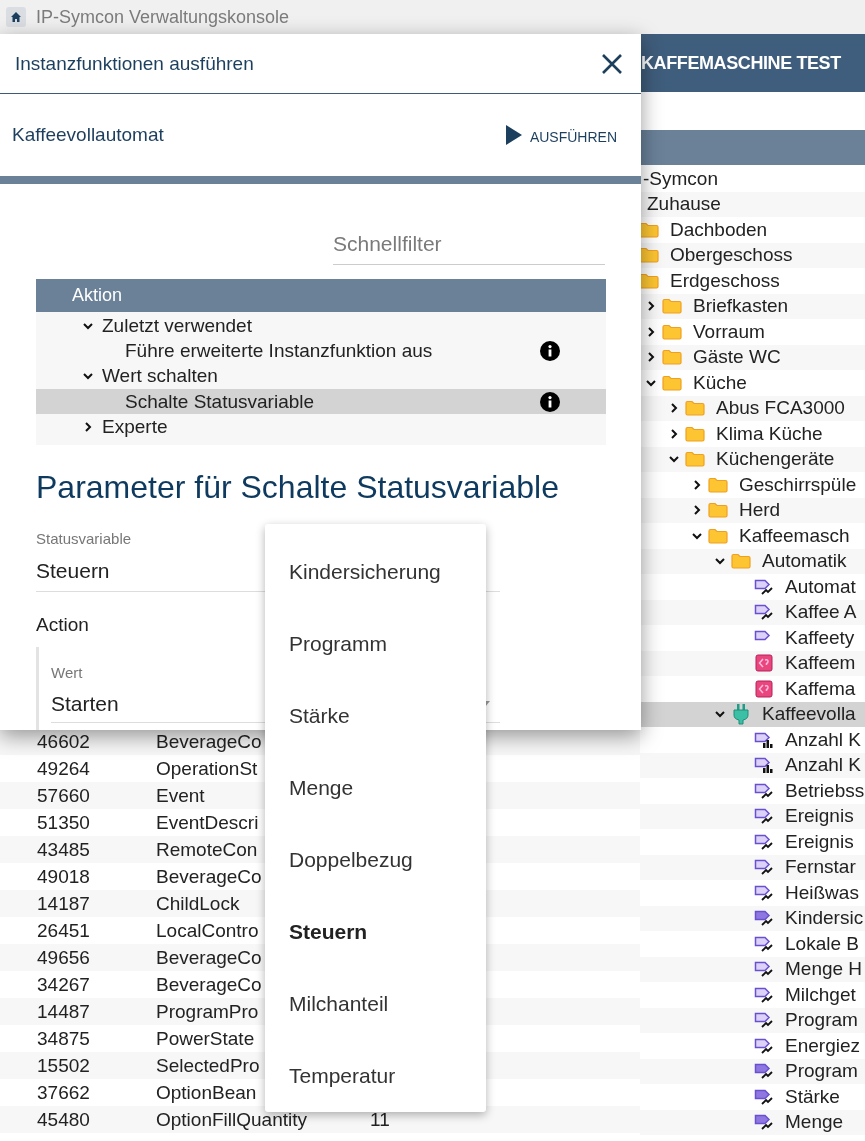  What do you see at coordinates (298, 488) in the screenshot?
I see `section-heading: Parameter für Schalte Statusvariable` at bounding box center [298, 488].